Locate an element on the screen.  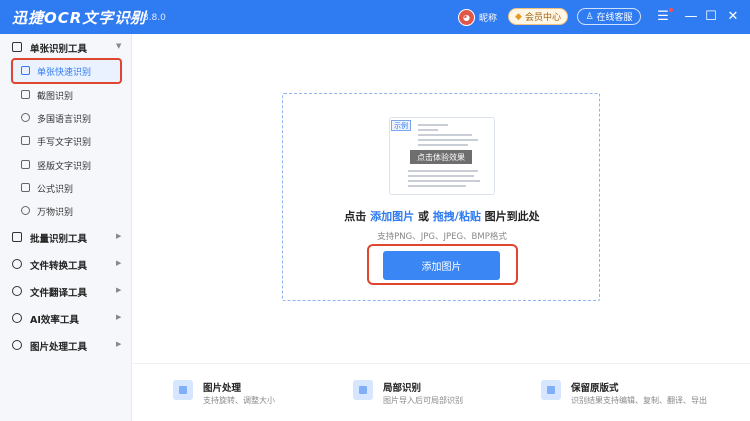
supported-formats: 支持PNG、JPG、JPEG、BMP格式 is located at coordinates (442, 237).